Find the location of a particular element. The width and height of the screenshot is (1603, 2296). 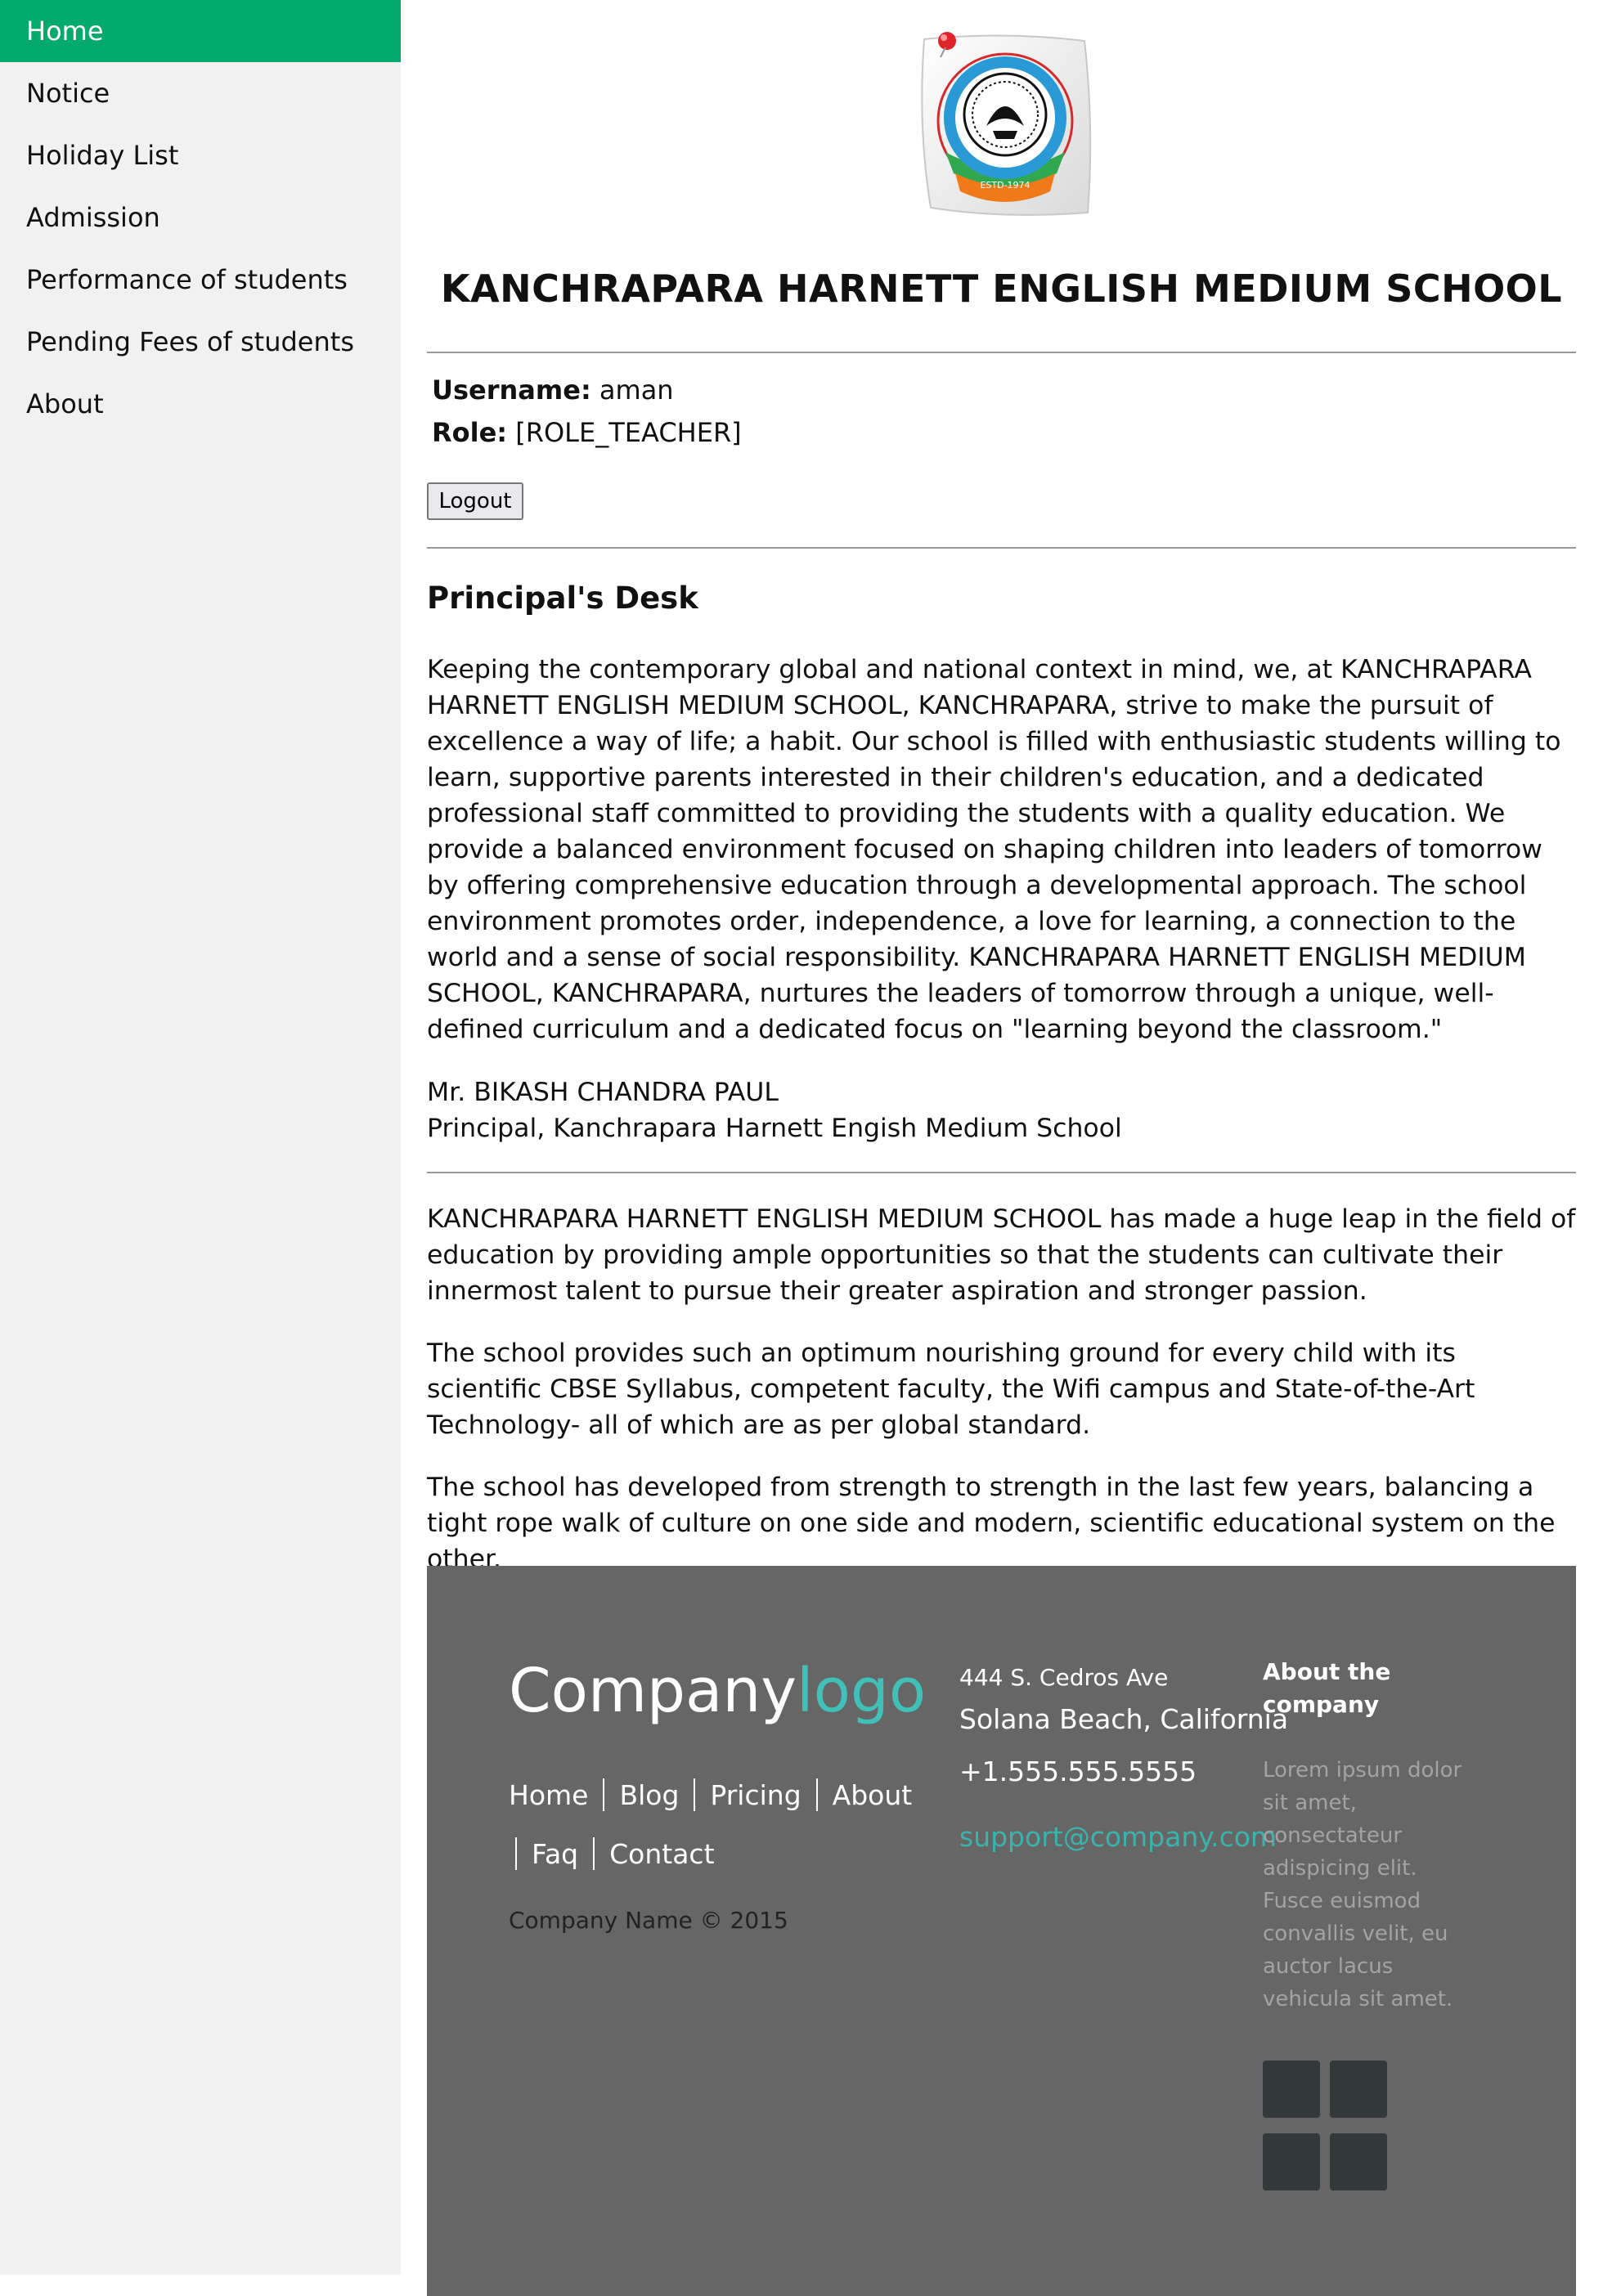

footer-link-home: Home is located at coordinates (548, 1795).